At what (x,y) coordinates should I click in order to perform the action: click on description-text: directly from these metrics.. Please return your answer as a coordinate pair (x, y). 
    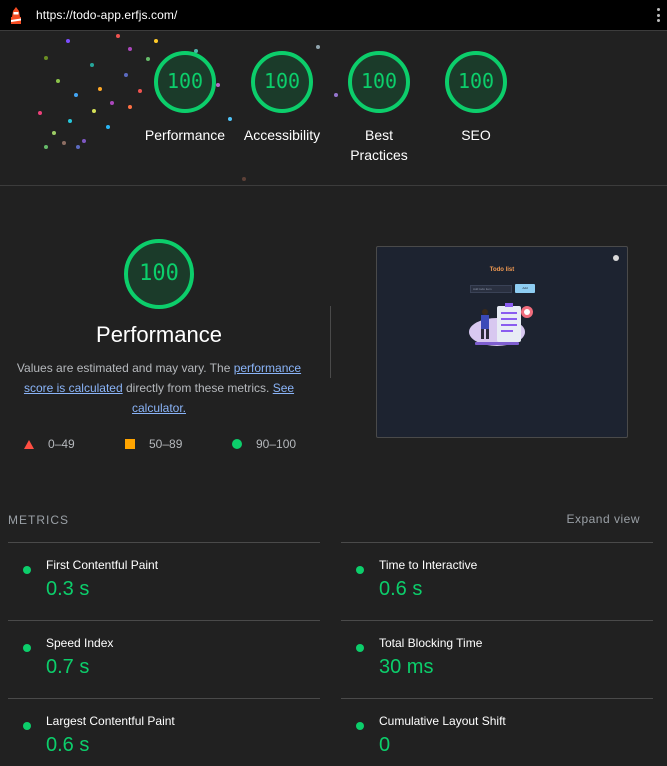
    Looking at the image, I should click on (197, 388).